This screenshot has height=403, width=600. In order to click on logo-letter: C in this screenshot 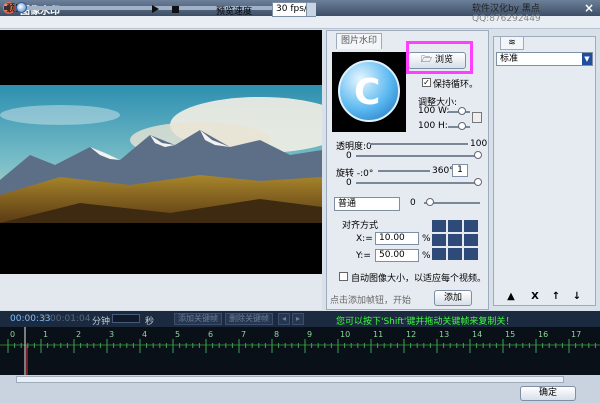, I will do `click(367, 92)`.